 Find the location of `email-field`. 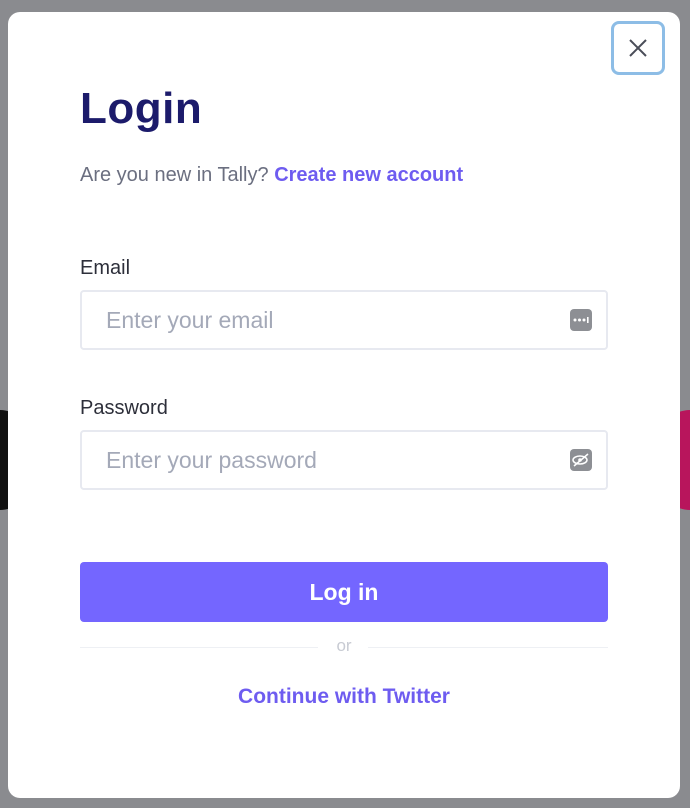

email-field is located at coordinates (344, 320).